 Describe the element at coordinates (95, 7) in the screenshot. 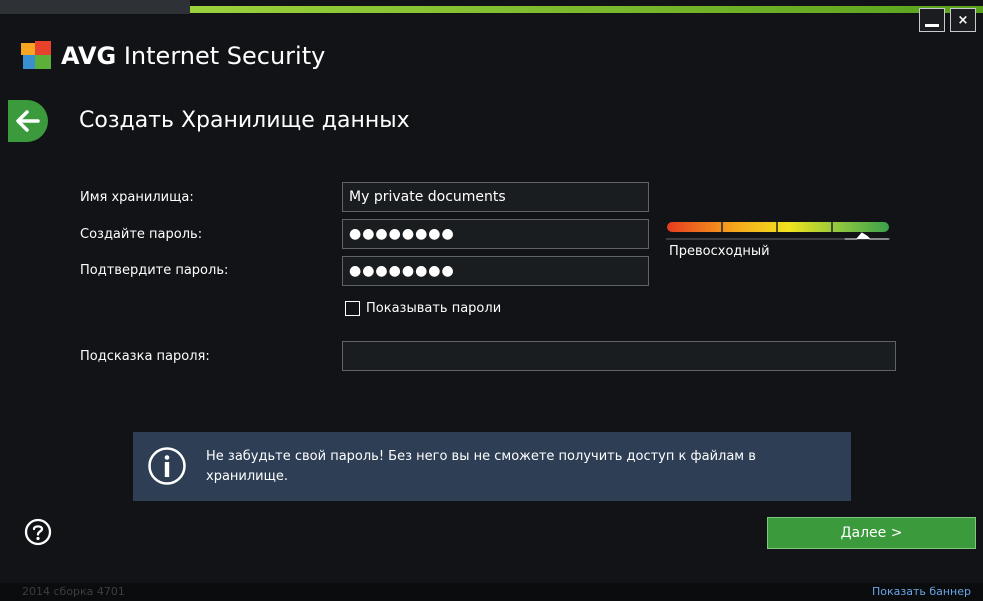

I see `title-bar-left` at that location.